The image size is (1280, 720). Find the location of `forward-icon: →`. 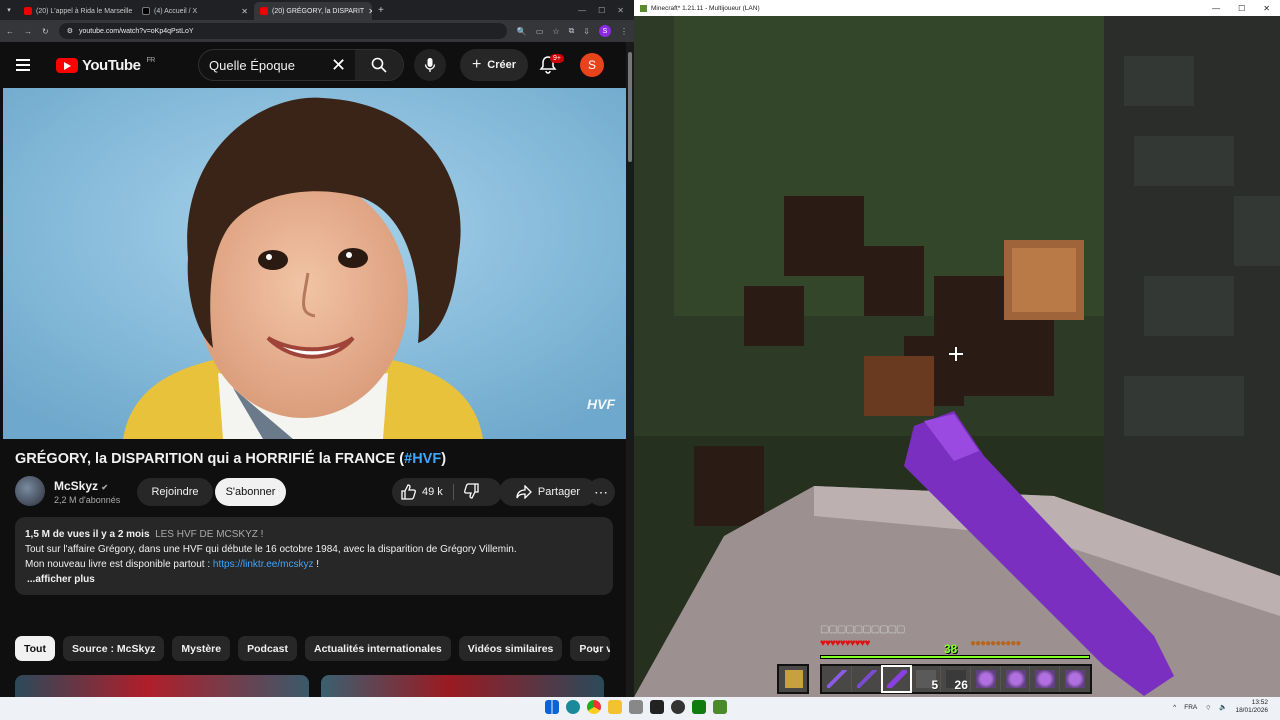

forward-icon: → is located at coordinates (28, 31).